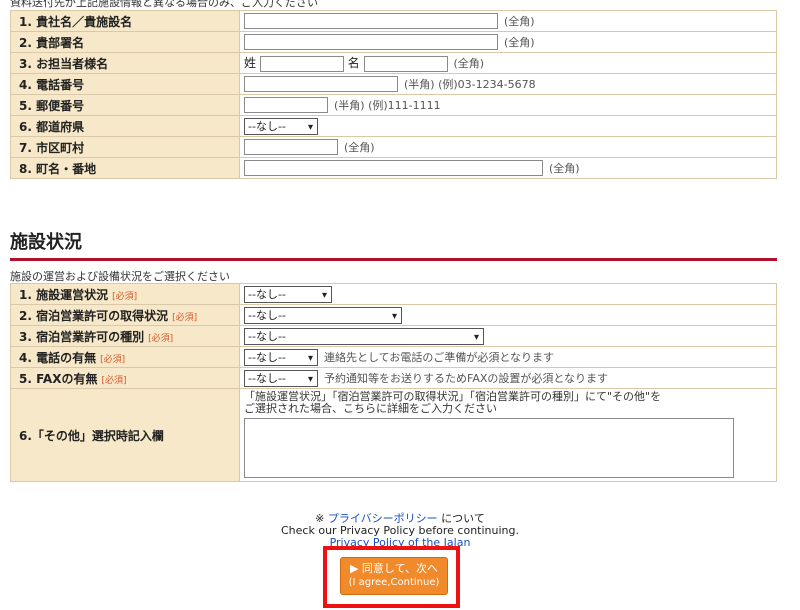  Describe the element at coordinates (489, 448) in the screenshot. I see `other-details-textarea` at that location.